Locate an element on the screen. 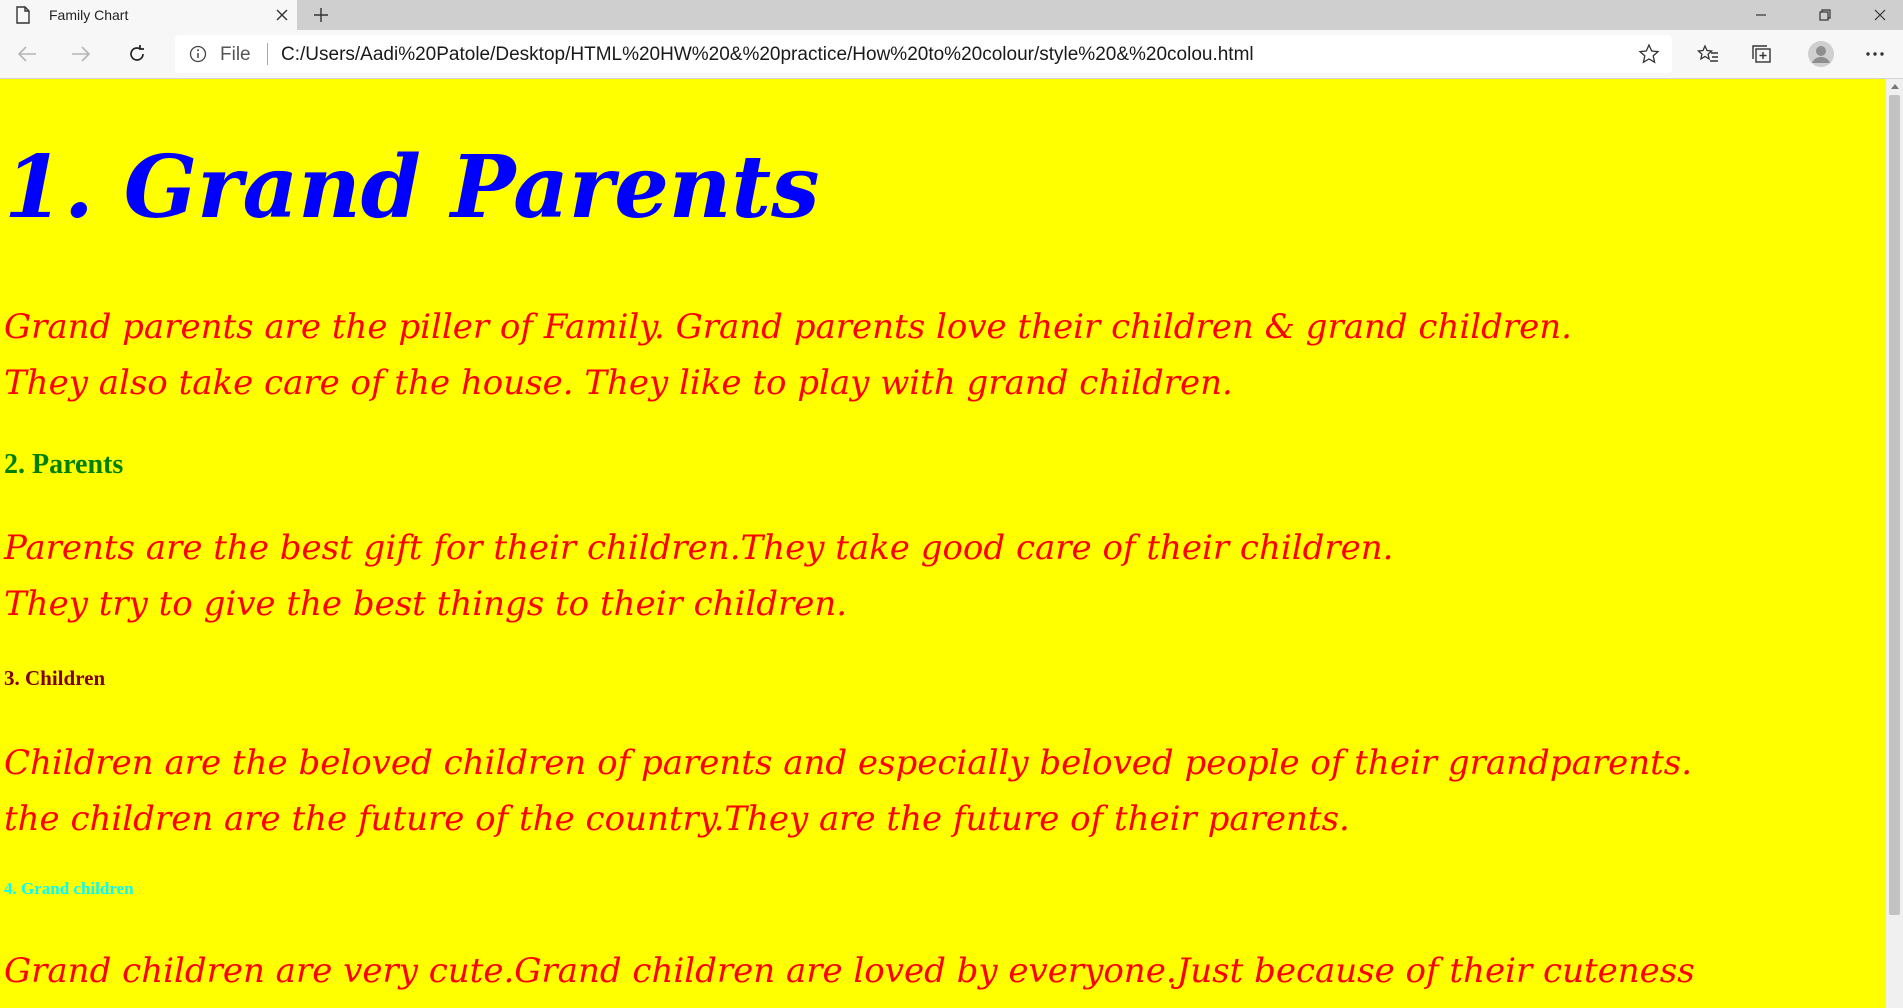  restore-icon is located at coordinates (1825, 15).